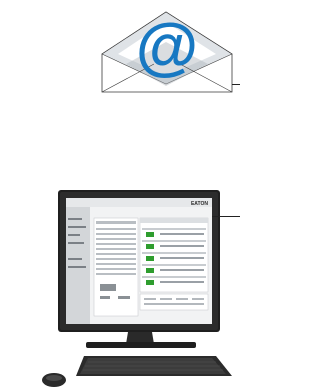 The height and width of the screenshot is (390, 320). I want to click on screen-brand-logo: EATON, so click(199, 204).